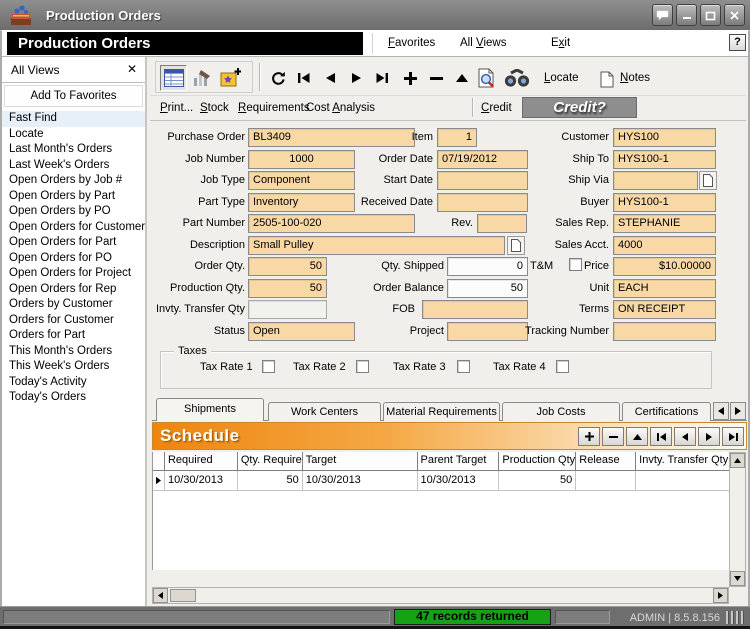 This screenshot has width=750, height=629. Describe the element at coordinates (324, 411) in the screenshot. I see `tab-work-centers: Work Centers` at that location.